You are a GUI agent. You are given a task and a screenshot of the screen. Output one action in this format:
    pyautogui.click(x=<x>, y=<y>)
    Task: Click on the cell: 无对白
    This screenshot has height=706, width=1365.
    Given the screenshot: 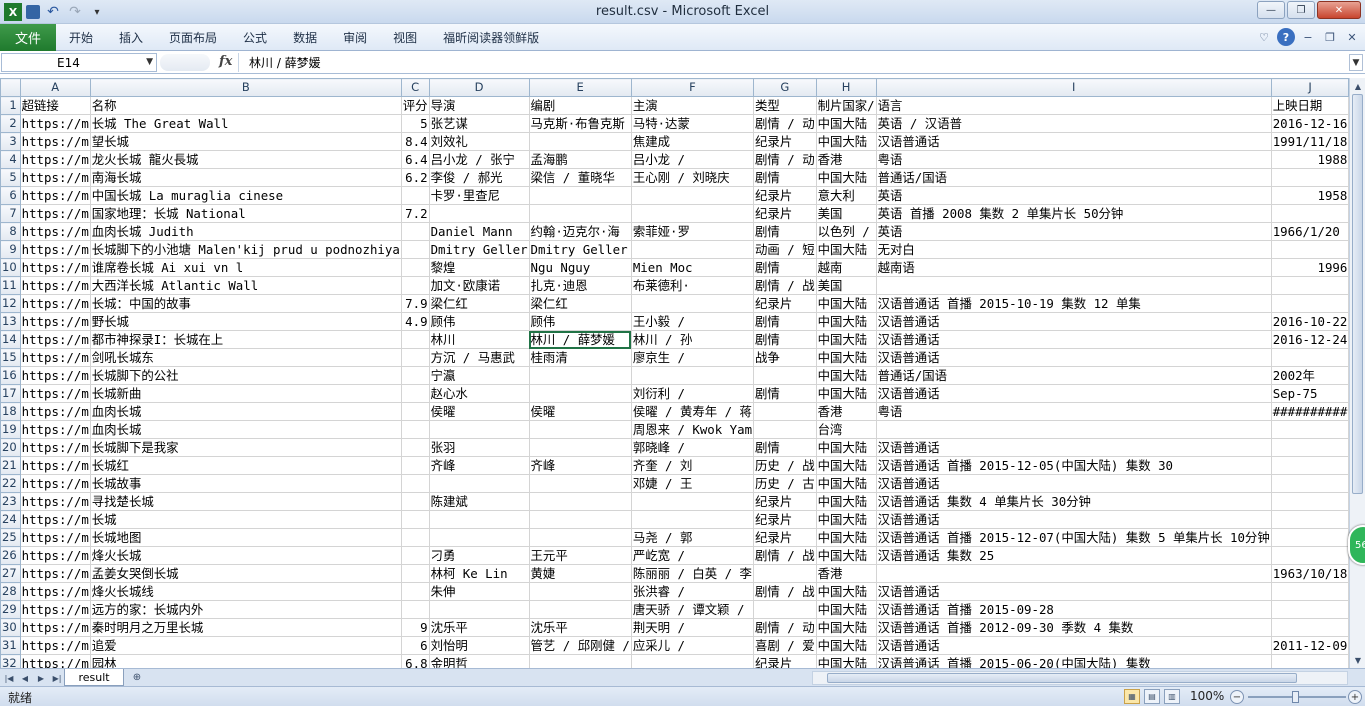 What is the action you would take?
    pyautogui.click(x=1073, y=249)
    